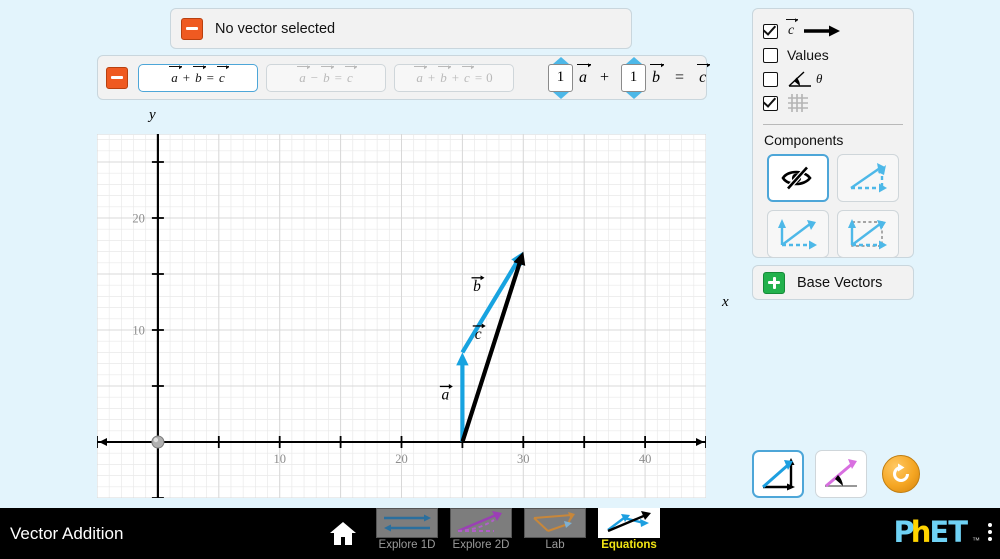 This screenshot has width=1000, height=559. Describe the element at coordinates (192, 28) in the screenshot. I see `status-collapse-button` at that location.